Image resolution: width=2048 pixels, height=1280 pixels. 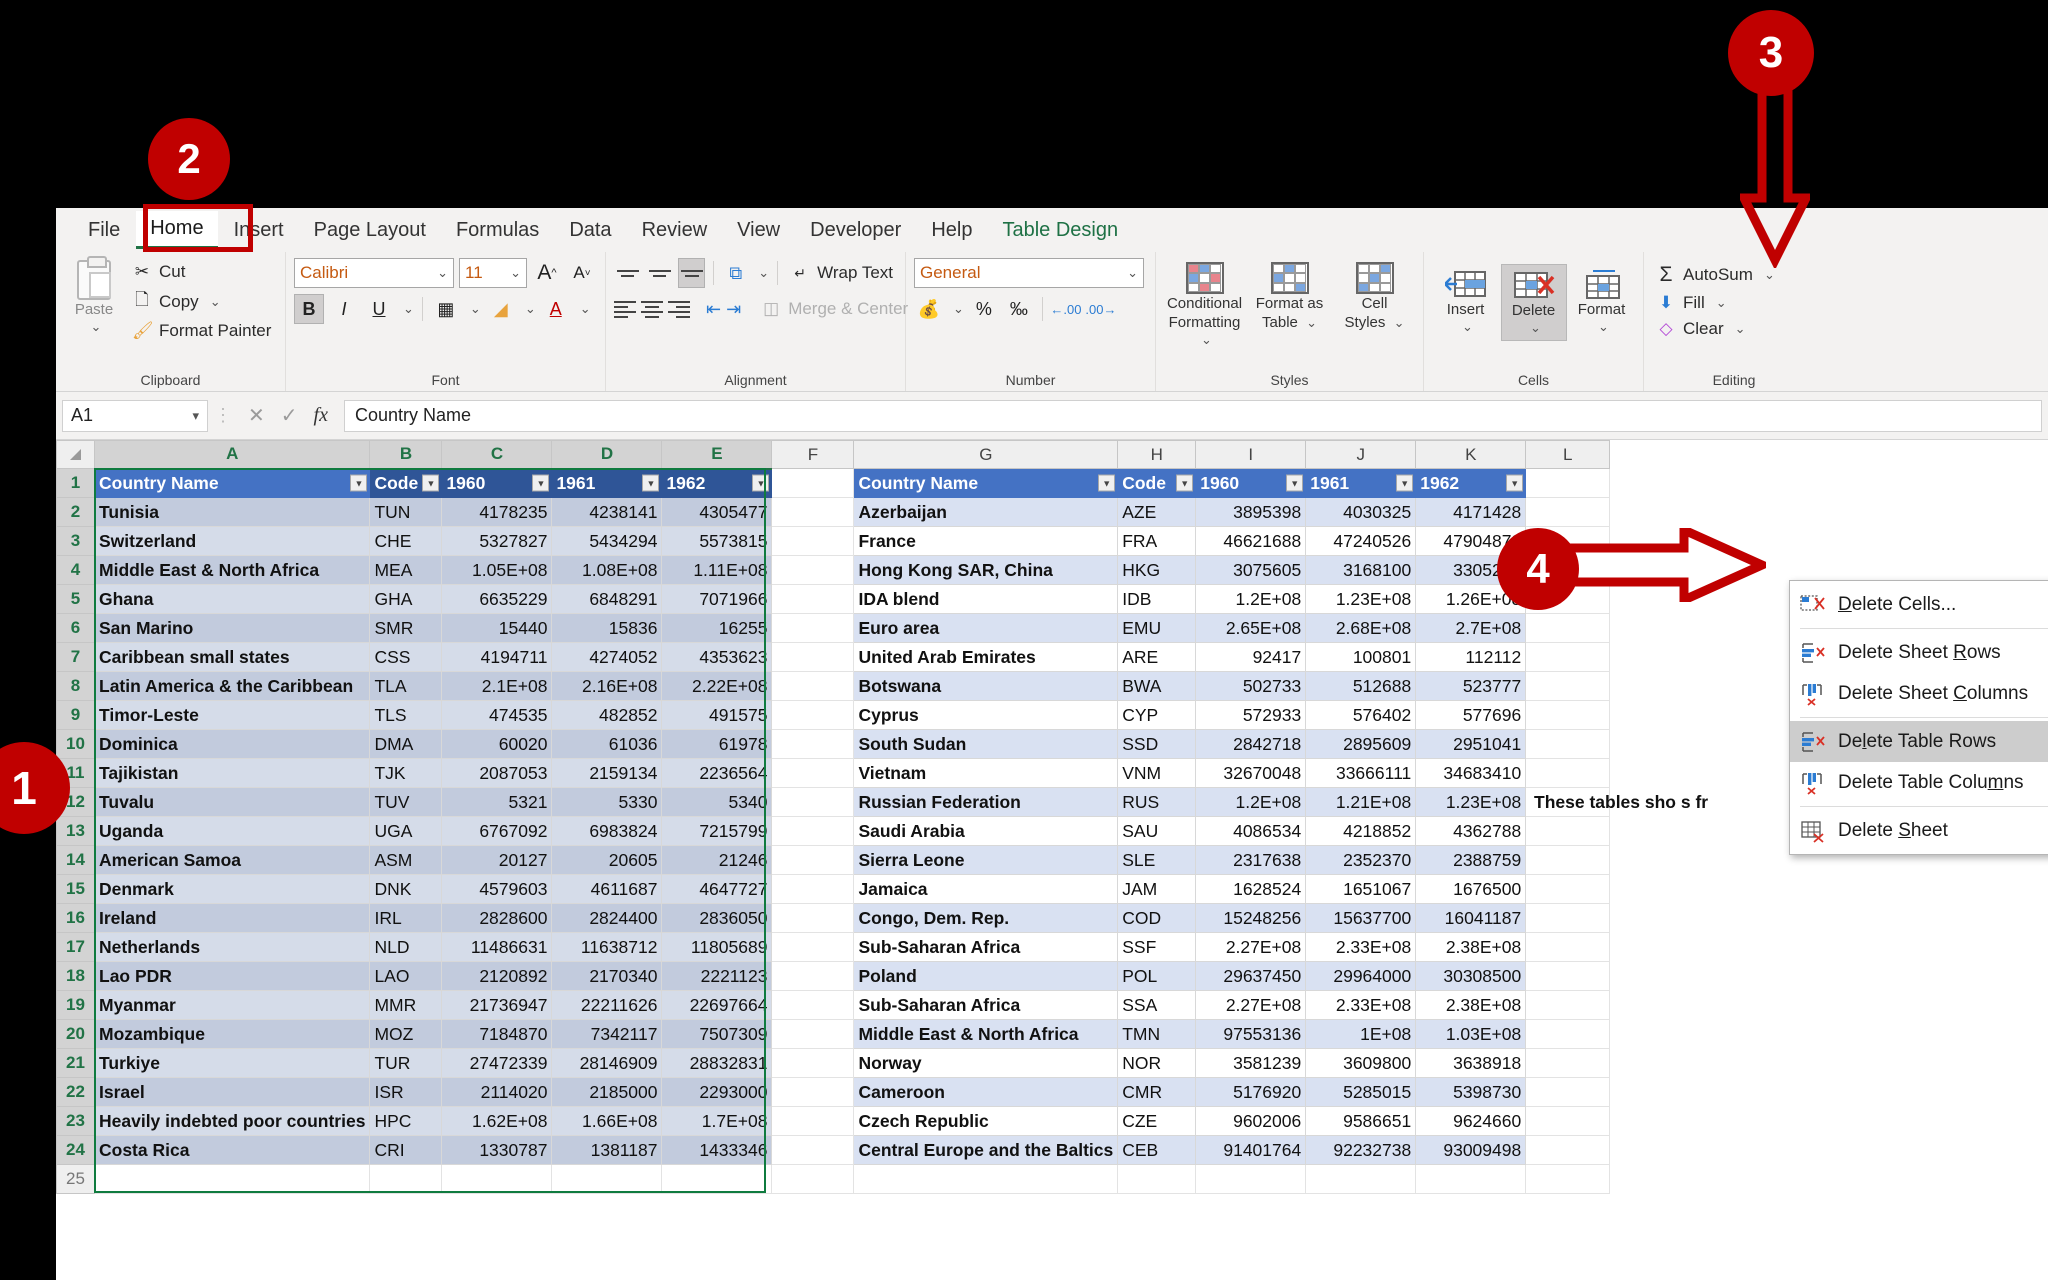 What do you see at coordinates (1157, 483) in the screenshot?
I see `right-table-header-H: Code ▼` at bounding box center [1157, 483].